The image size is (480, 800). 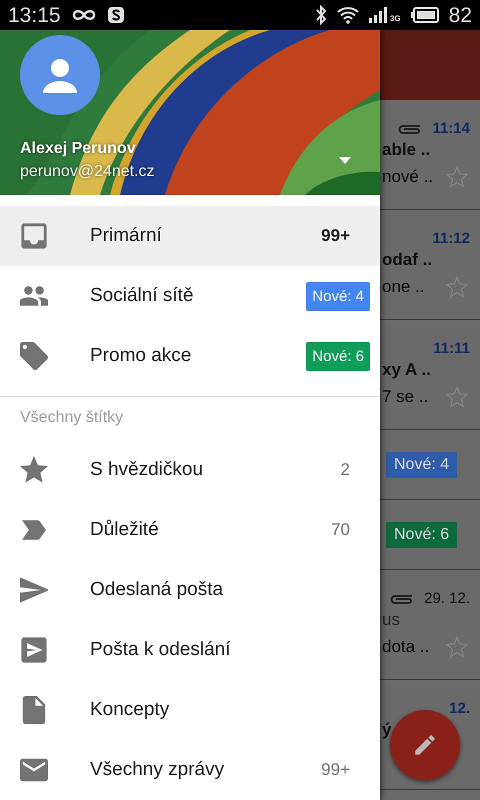 What do you see at coordinates (451, 128) in the screenshot?
I see `mail-time: 11:14` at bounding box center [451, 128].